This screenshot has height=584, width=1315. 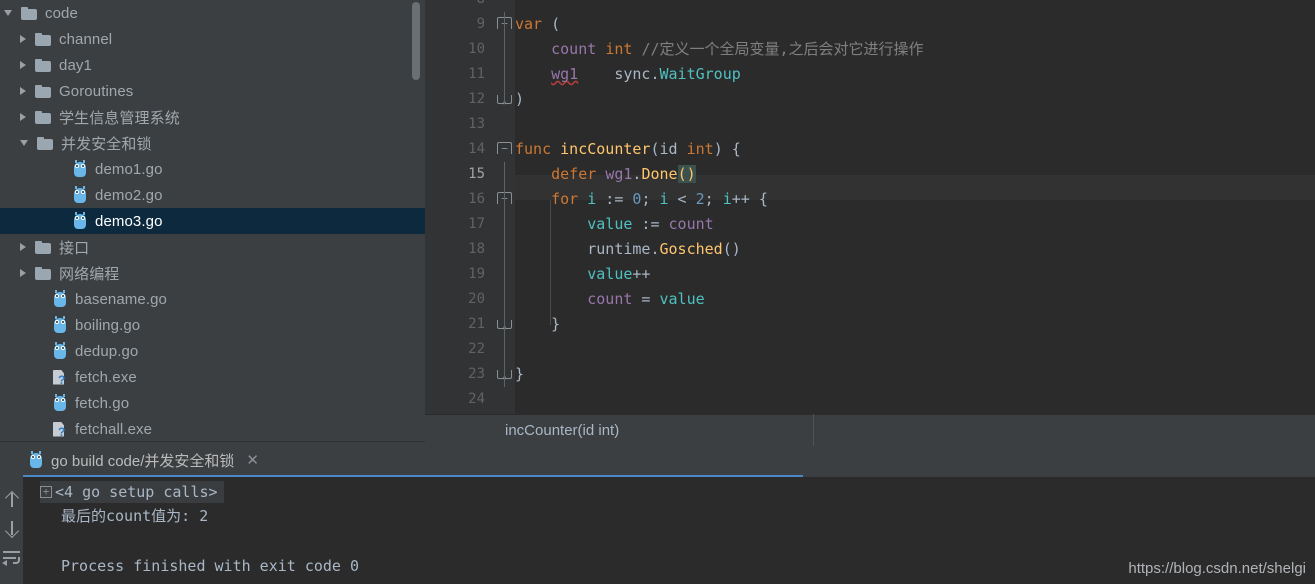 I want to click on fold-guide-var, so click(x=504, y=58).